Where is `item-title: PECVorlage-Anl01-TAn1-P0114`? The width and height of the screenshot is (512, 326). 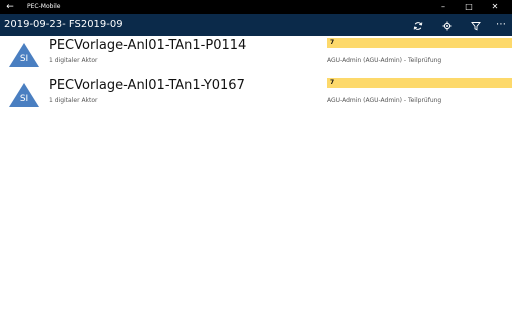
item-title: PECVorlage-Anl01-TAn1-P0114 is located at coordinates (148, 45).